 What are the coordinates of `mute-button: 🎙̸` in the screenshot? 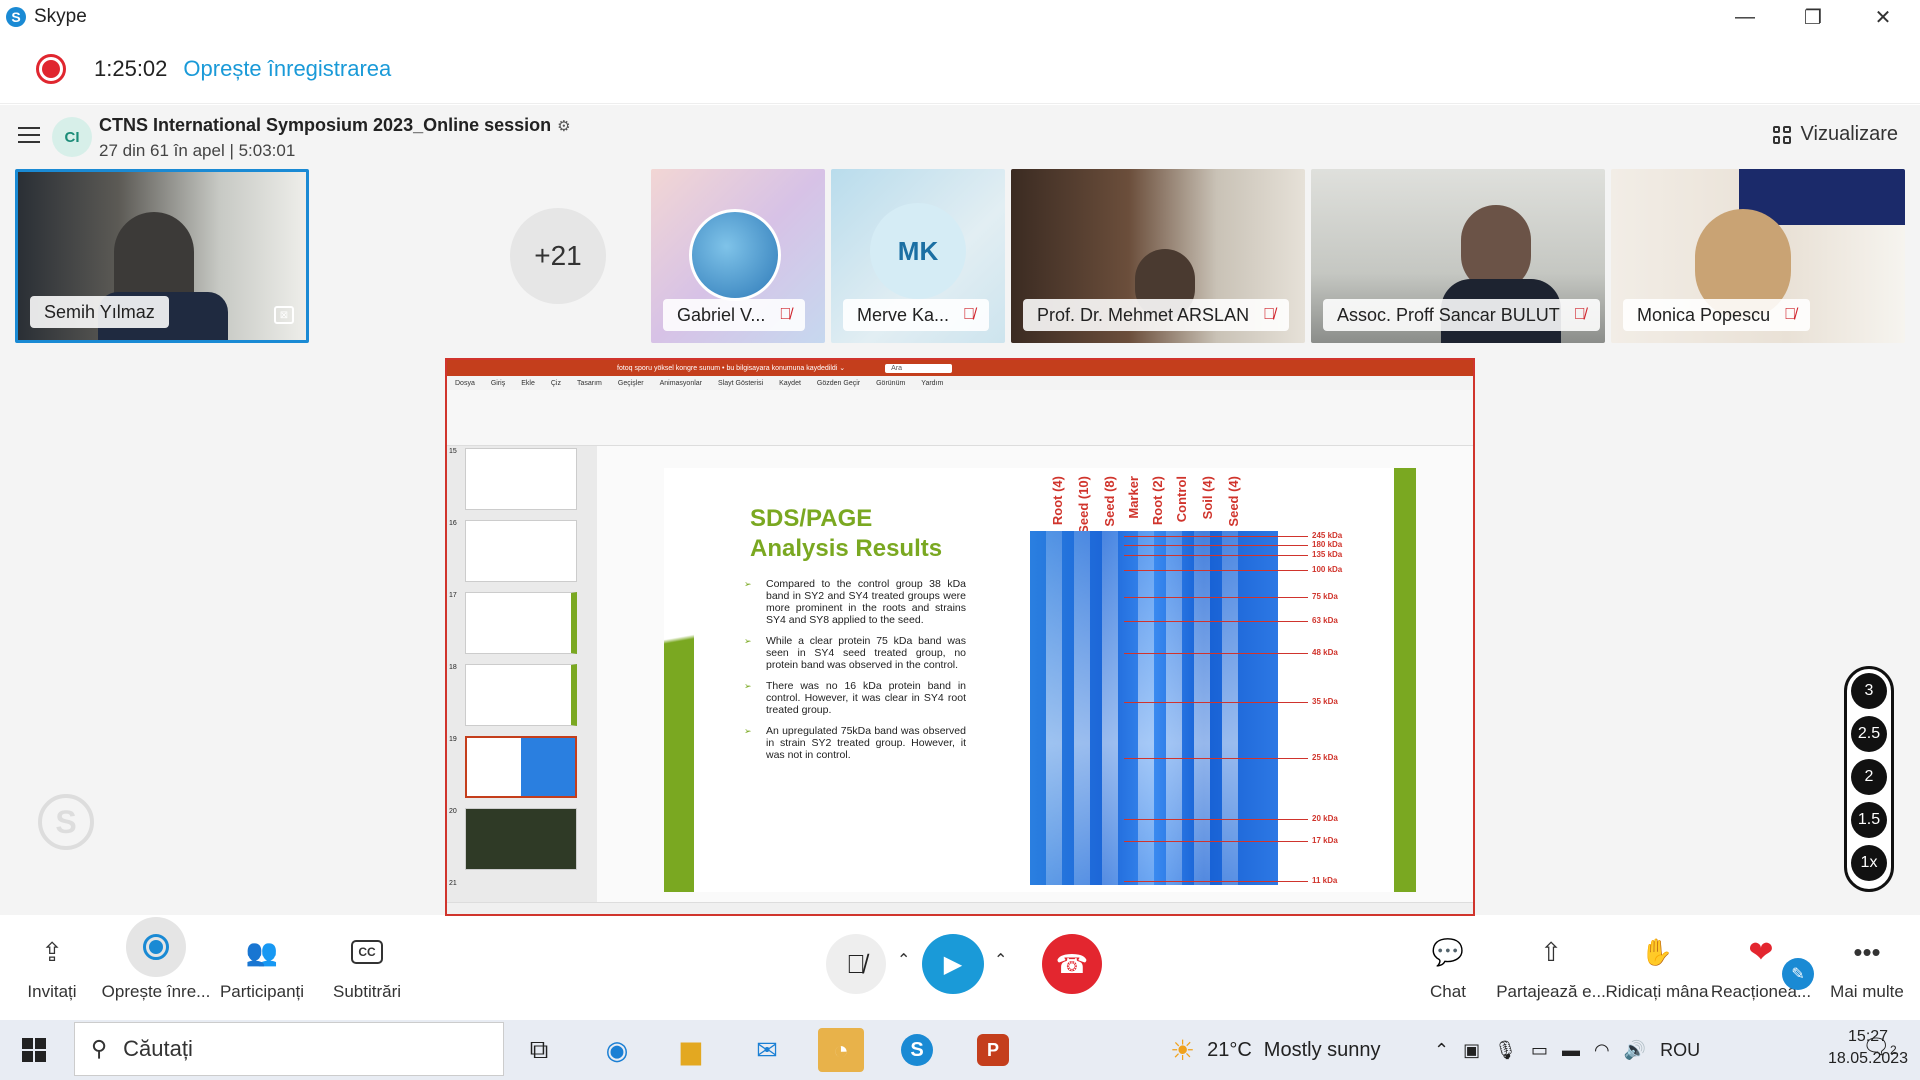 It's located at (856, 964).